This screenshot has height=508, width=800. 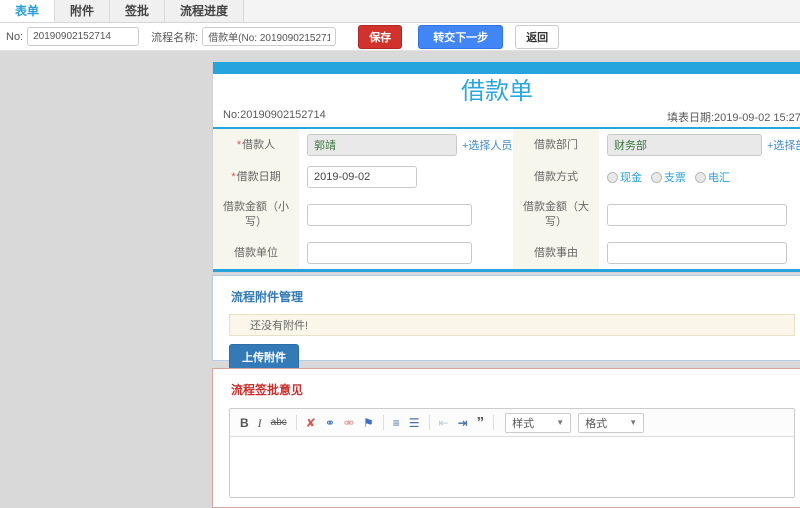 I want to click on loan-method-label: 借款方式, so click(x=556, y=177).